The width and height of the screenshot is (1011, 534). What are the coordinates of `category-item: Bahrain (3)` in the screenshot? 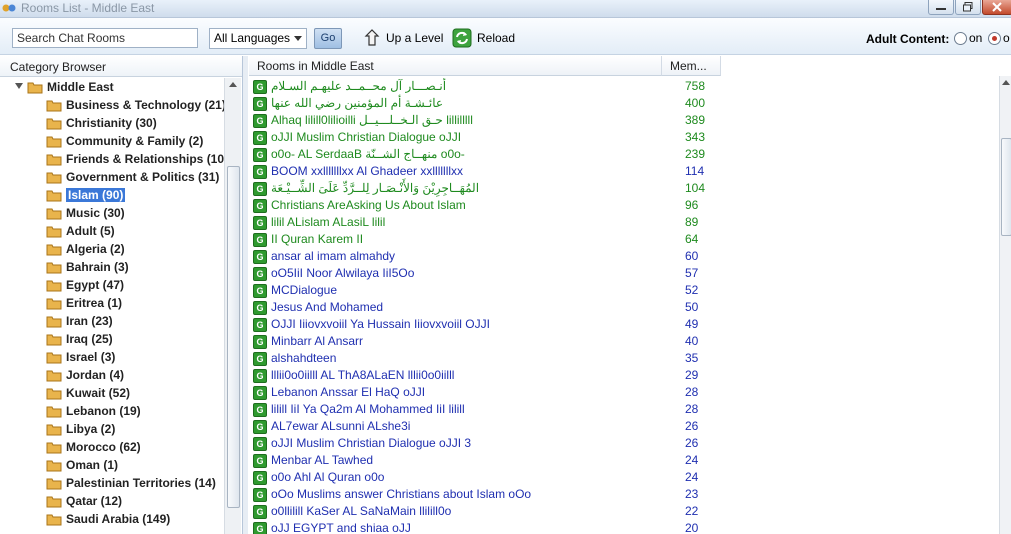 It's located at (87, 267).